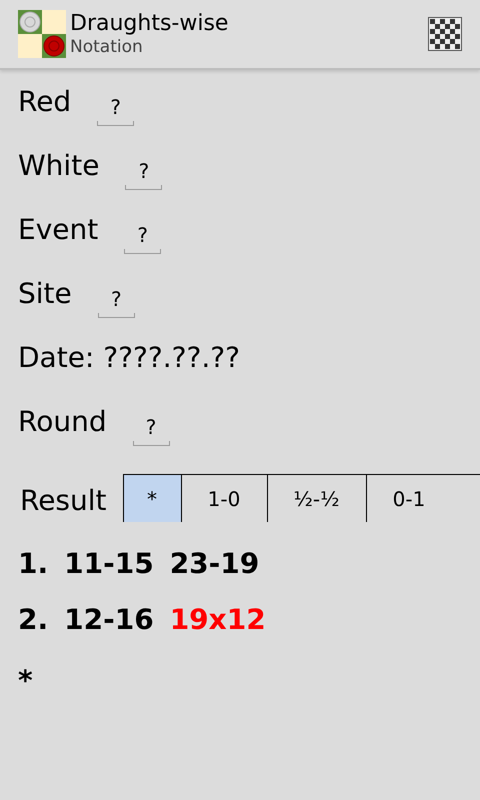  What do you see at coordinates (109, 564) in the screenshot?
I see `move-text: 11-15` at bounding box center [109, 564].